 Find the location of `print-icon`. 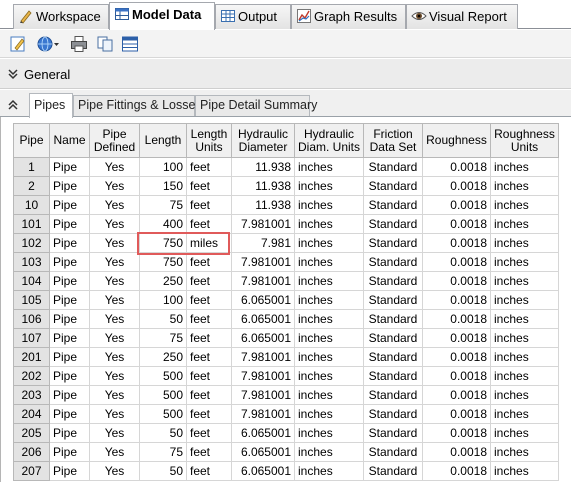

print-icon is located at coordinates (79, 44).